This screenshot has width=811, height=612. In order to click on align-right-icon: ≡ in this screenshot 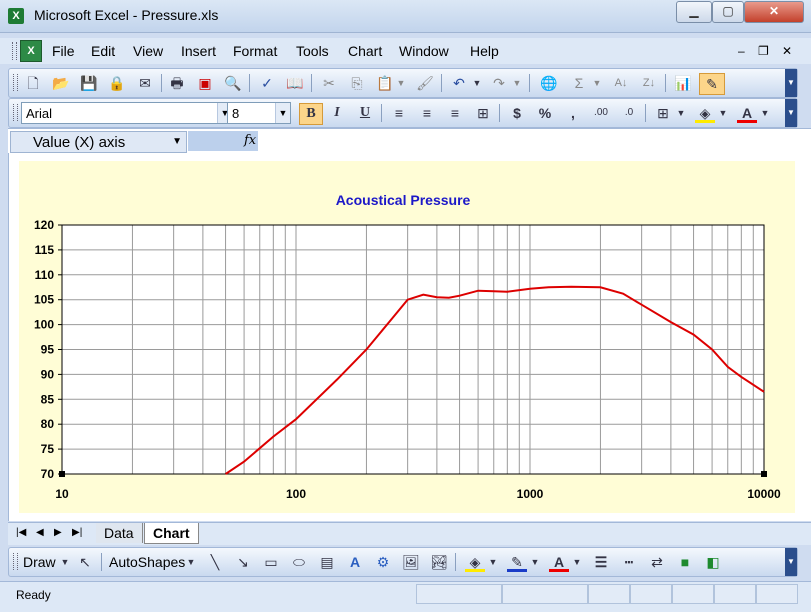, I will do `click(455, 113)`.